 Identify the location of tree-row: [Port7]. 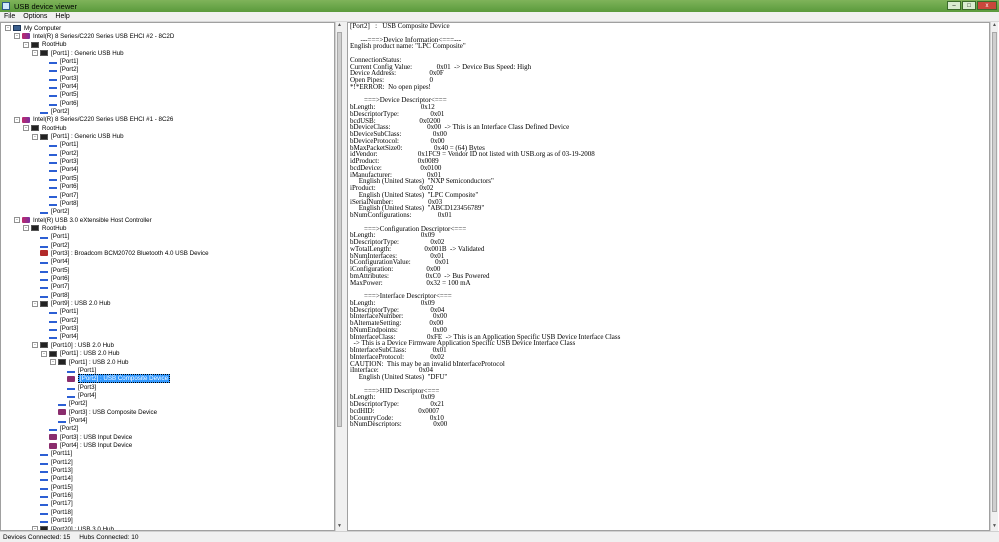
(59, 195).